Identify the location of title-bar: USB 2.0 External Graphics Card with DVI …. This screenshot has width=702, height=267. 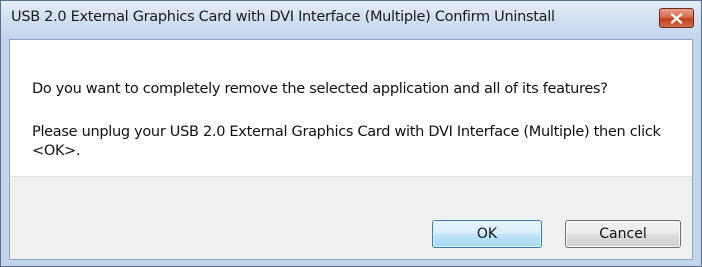
(351, 20).